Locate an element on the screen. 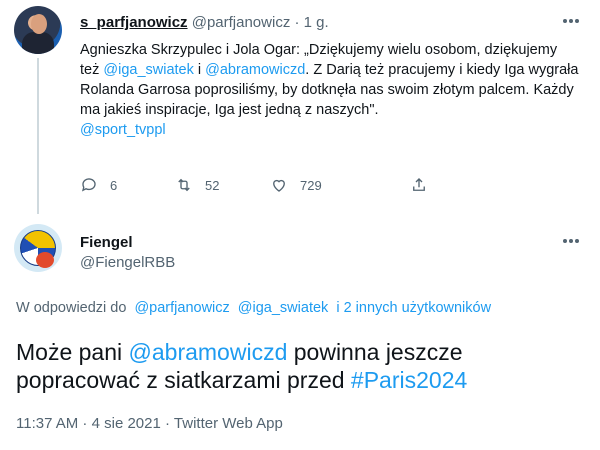 Image resolution: width=600 pixels, height=450 pixels. replying-to-link: @iga_swiatek is located at coordinates (283, 308).